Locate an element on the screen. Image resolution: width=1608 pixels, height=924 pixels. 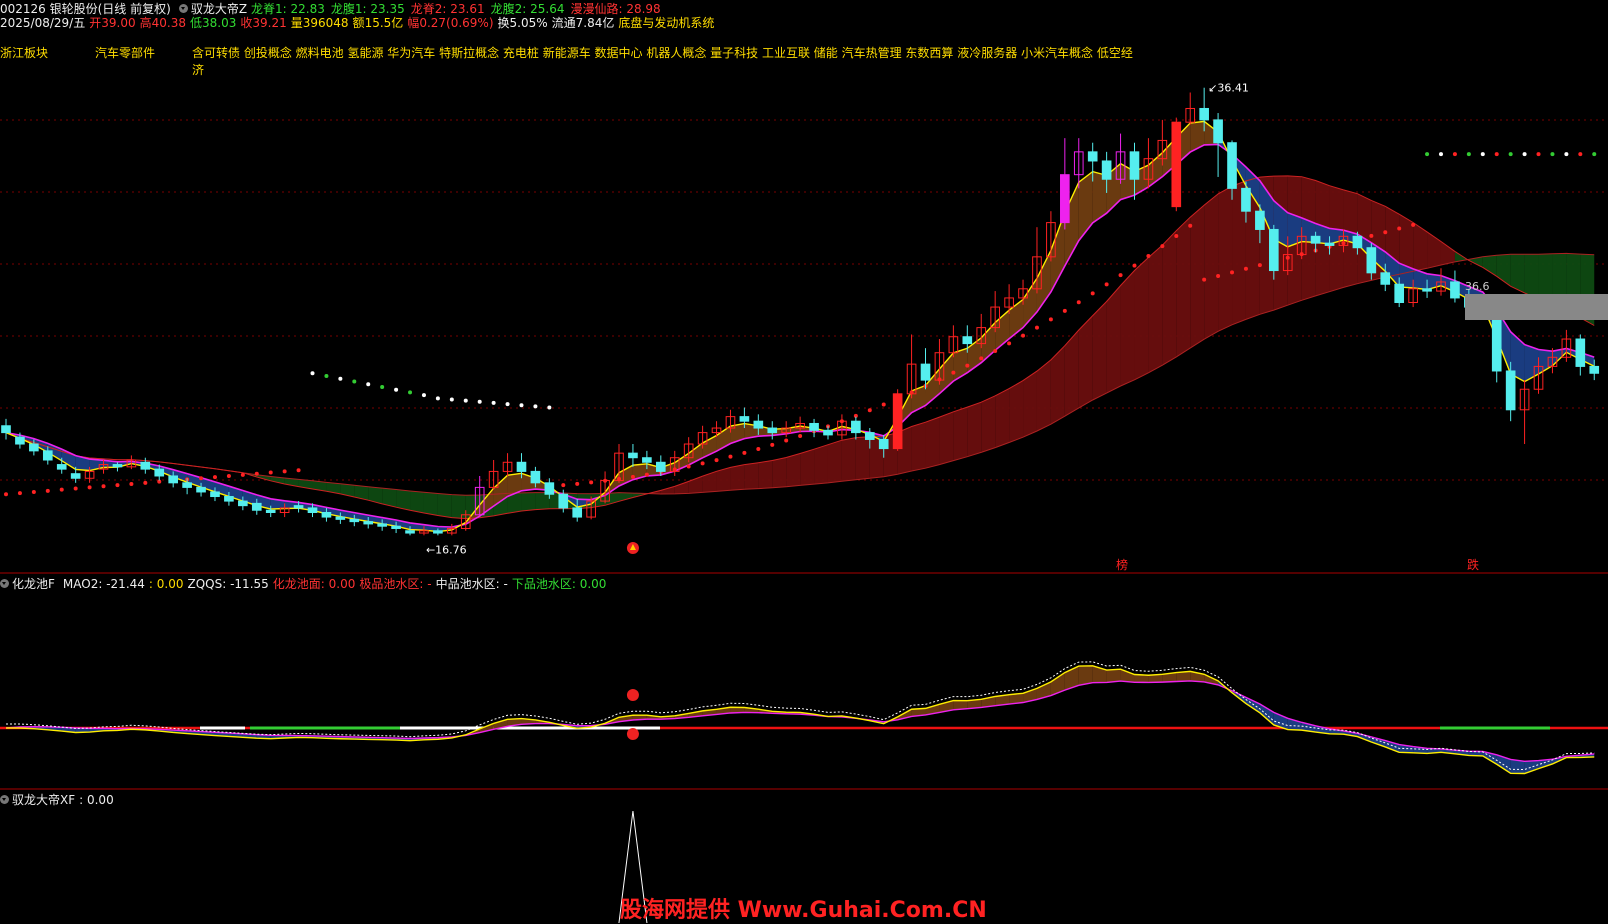
zqqs-label: ZQQS: is located at coordinates (206, 584).